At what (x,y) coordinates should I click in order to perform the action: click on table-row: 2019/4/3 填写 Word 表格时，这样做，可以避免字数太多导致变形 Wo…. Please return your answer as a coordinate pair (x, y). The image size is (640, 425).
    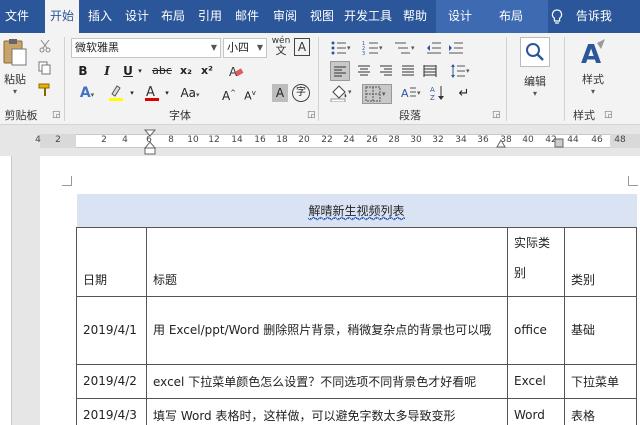
    Looking at the image, I should click on (356, 411).